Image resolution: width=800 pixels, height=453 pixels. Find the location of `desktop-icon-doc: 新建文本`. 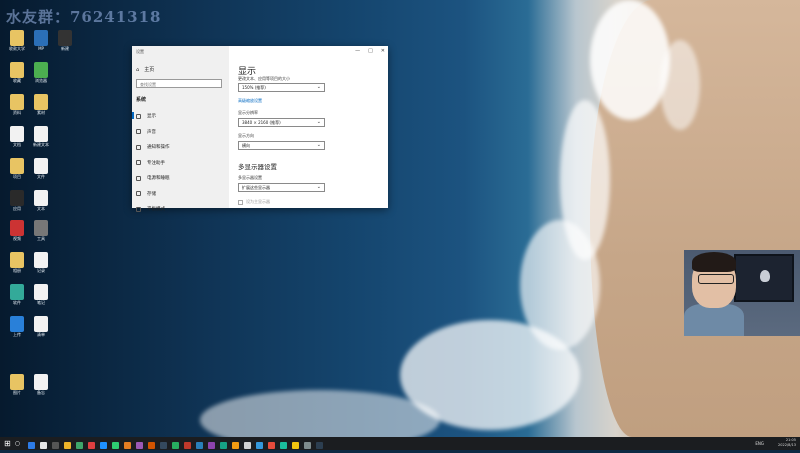

desktop-icon-doc: 新建文本 is located at coordinates (41, 136).